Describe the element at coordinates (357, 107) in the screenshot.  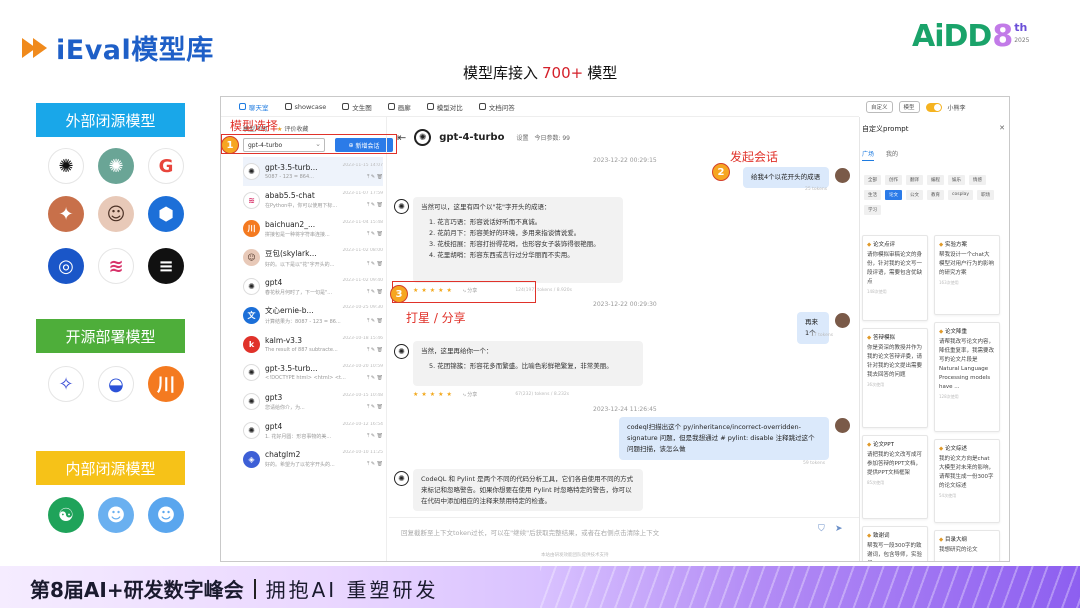
I see `nav-item-2: 文生图` at that location.